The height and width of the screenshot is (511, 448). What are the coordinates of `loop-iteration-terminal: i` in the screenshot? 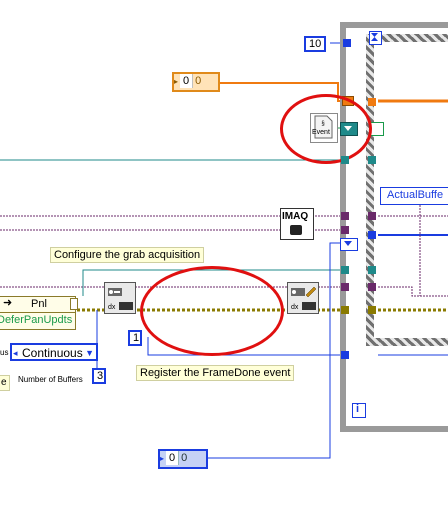 It's located at (359, 410).